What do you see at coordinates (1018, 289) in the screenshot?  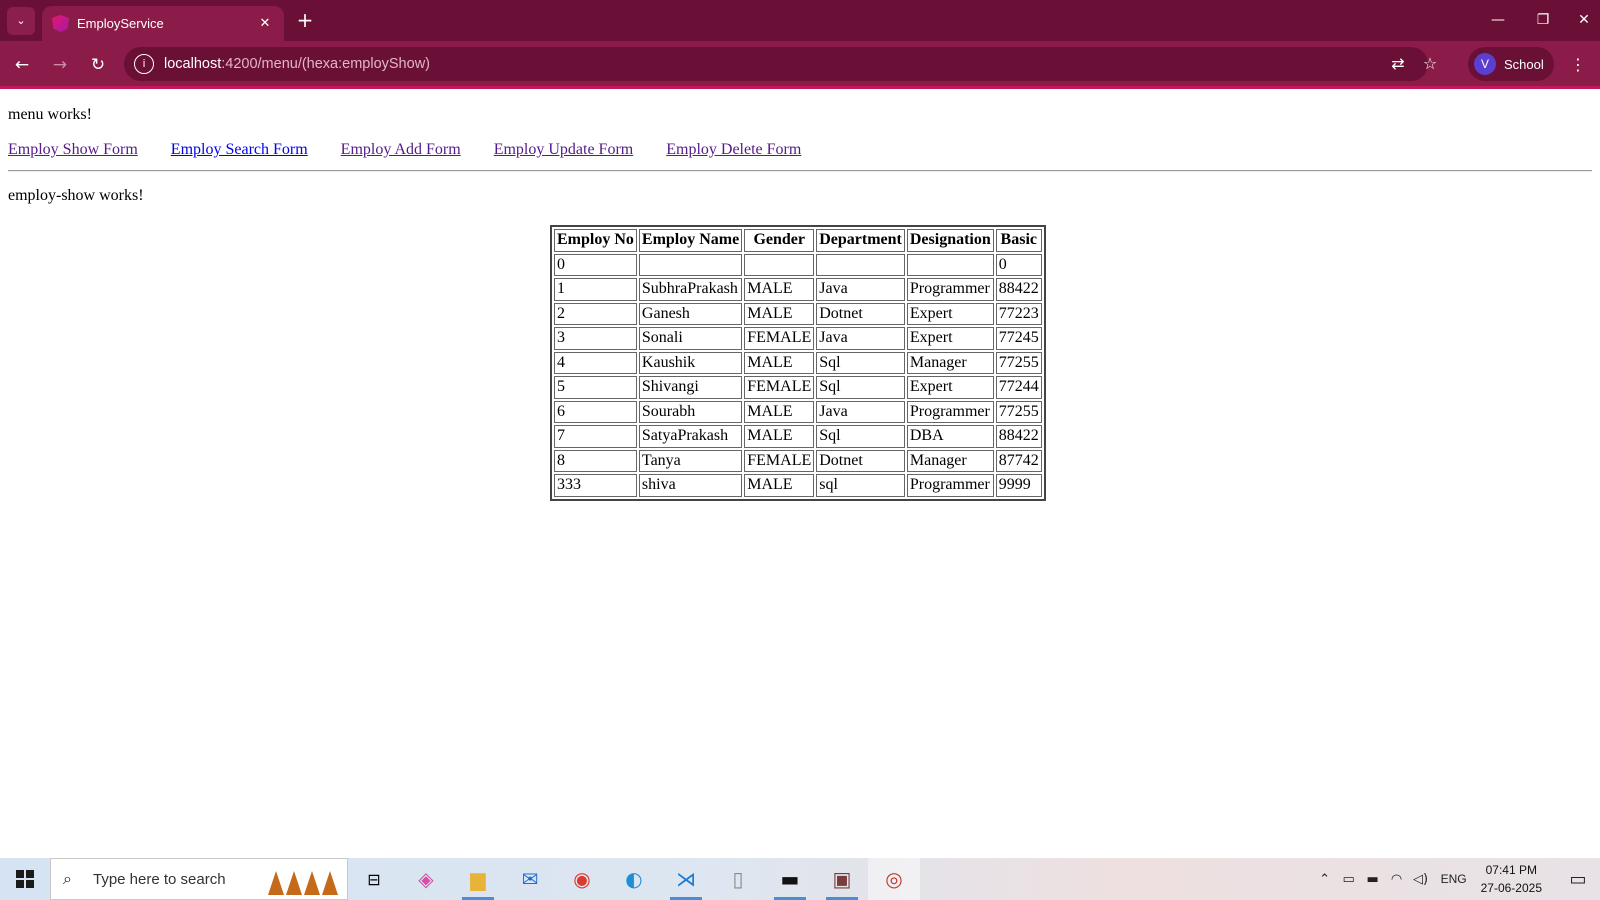 I see `table-cell: 88422` at bounding box center [1018, 289].